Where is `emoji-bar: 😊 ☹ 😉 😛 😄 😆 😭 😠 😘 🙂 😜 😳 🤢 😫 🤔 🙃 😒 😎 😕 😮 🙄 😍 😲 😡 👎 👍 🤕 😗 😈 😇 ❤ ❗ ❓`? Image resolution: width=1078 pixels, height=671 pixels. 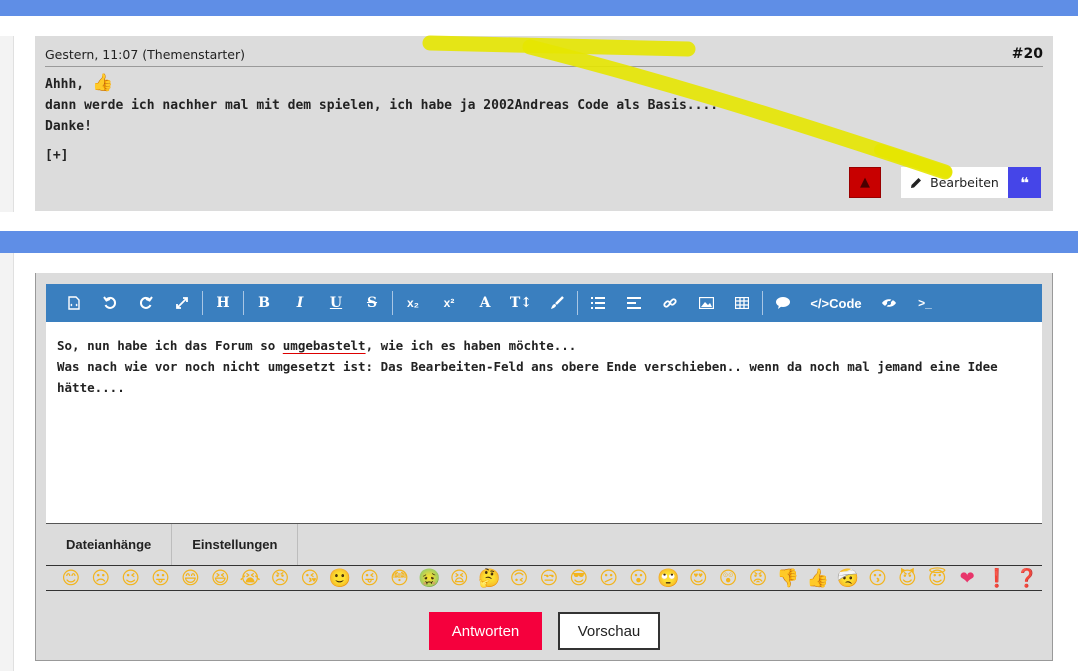 emoji-bar: 😊 ☹ 😉 😛 😄 😆 😭 😠 😘 🙂 😜 😳 🤢 😫 🤔 🙃 😒 😎 😕 😮 🙄 😍 😲 😡 👎 👍 🤕 😗 😈 😇 ❤ ❗ ❓ is located at coordinates (544, 578).